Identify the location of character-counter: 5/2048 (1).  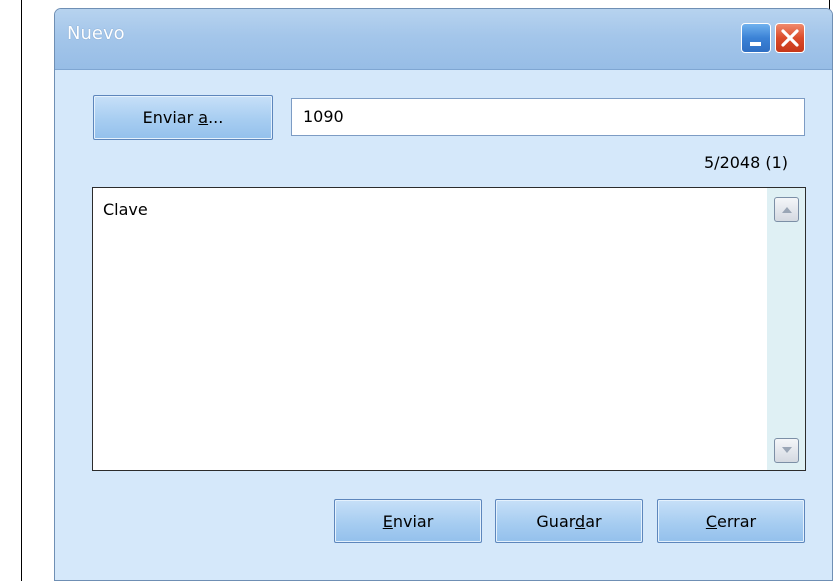
(746, 162).